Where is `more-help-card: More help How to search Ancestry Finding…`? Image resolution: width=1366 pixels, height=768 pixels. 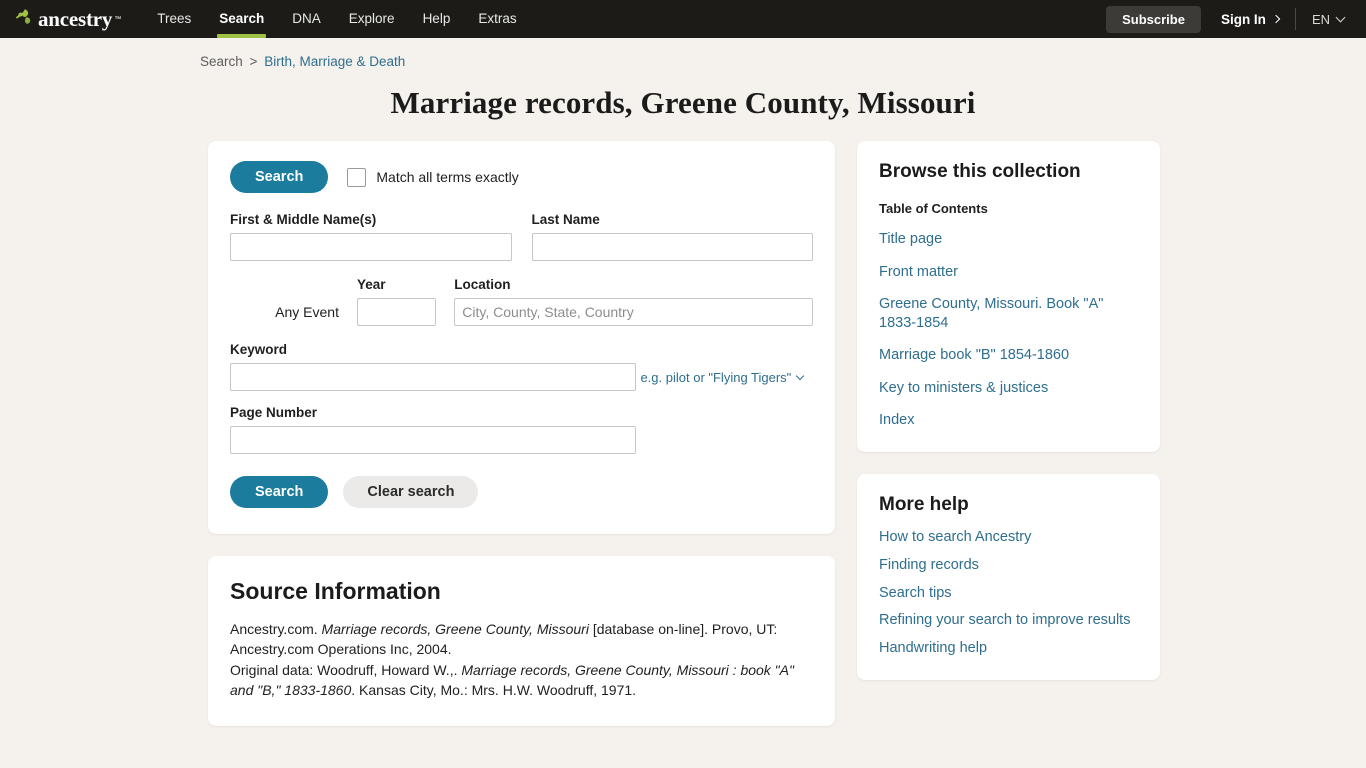 more-help-card: More help How to search Ancestry Finding… is located at coordinates (1008, 577).